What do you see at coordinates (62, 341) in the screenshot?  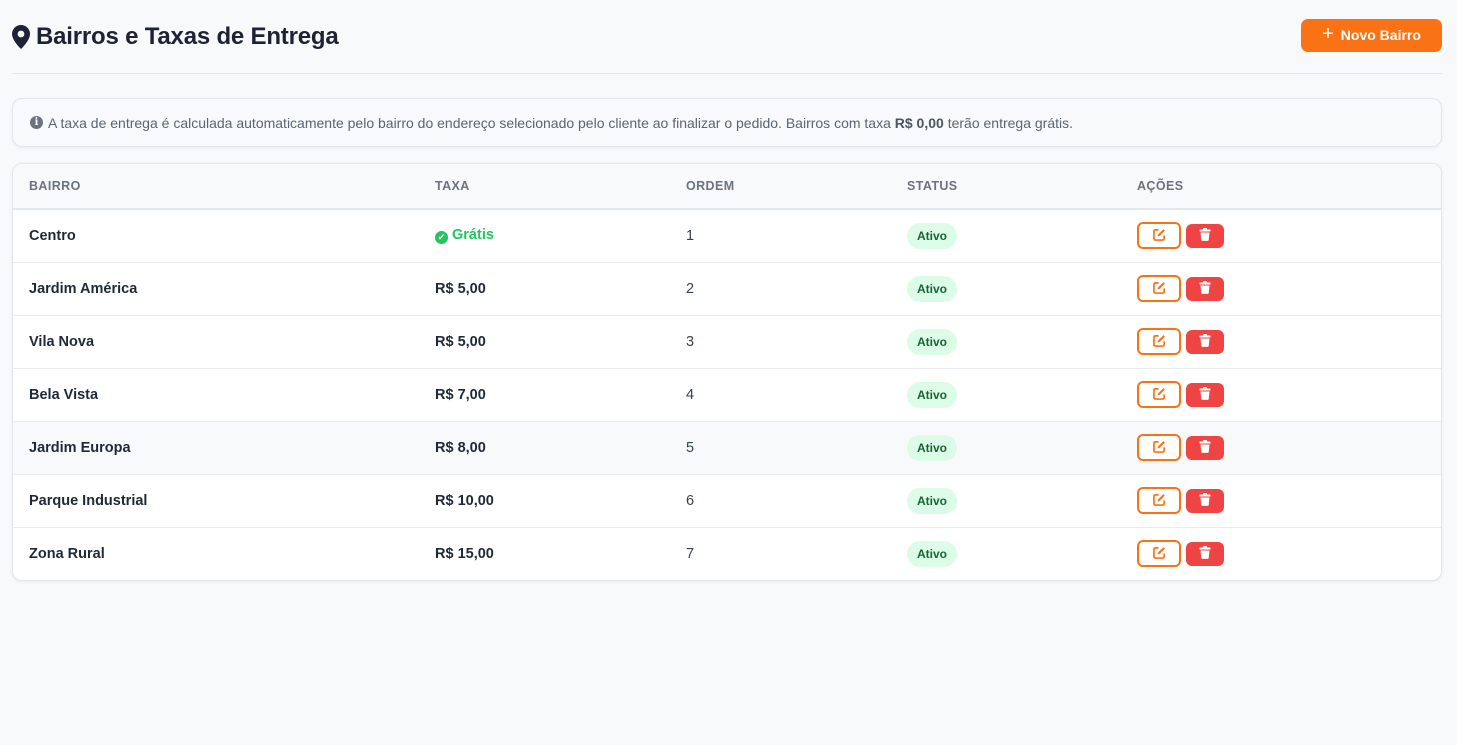 I see `neighborhood-name: Vila Nova` at bounding box center [62, 341].